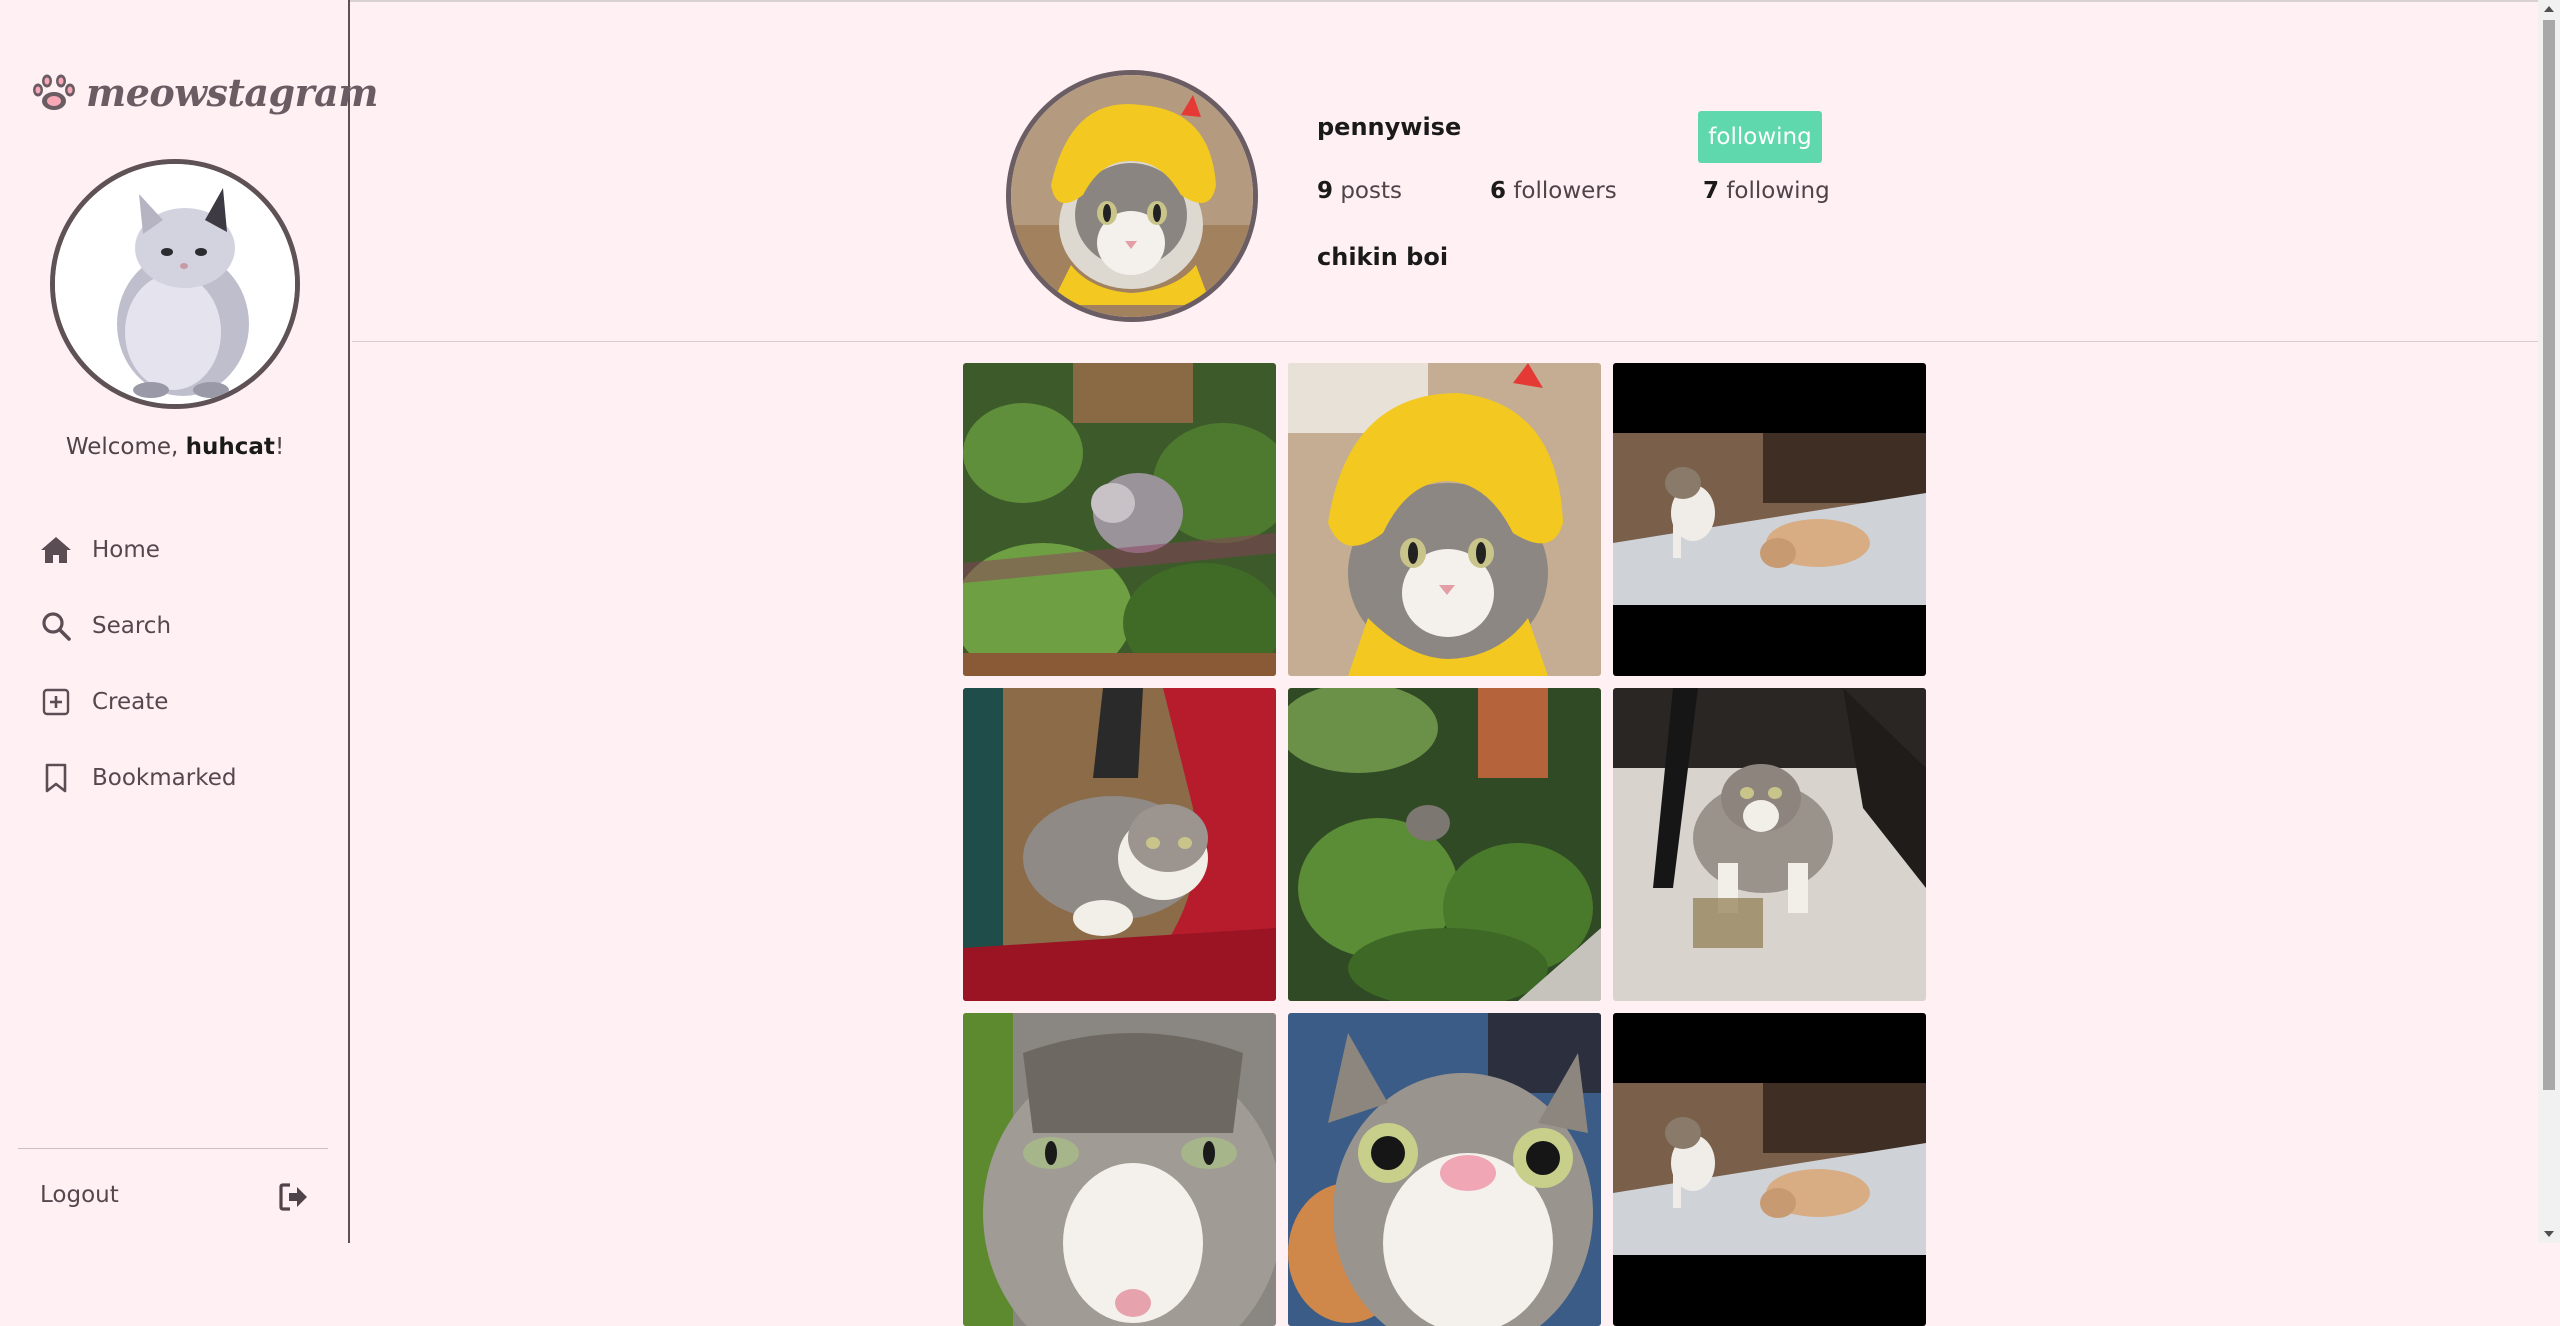 The height and width of the screenshot is (1326, 2560). I want to click on nav-bookmarked: Bookmarked, so click(137, 778).